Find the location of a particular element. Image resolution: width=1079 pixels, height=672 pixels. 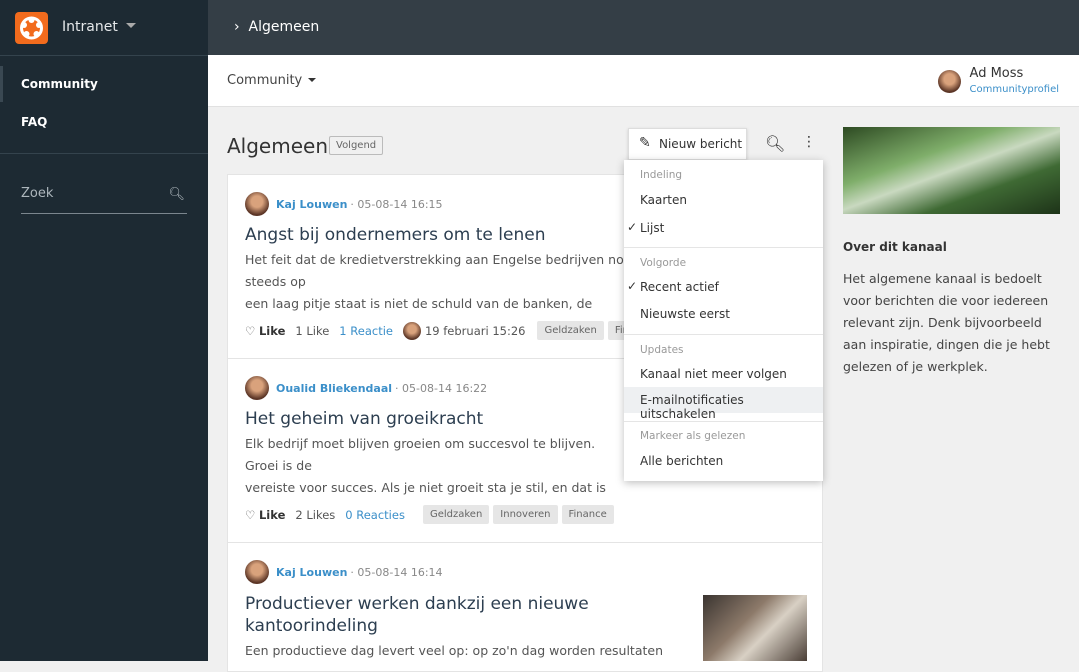

user-name: Ad Moss is located at coordinates (996, 73).